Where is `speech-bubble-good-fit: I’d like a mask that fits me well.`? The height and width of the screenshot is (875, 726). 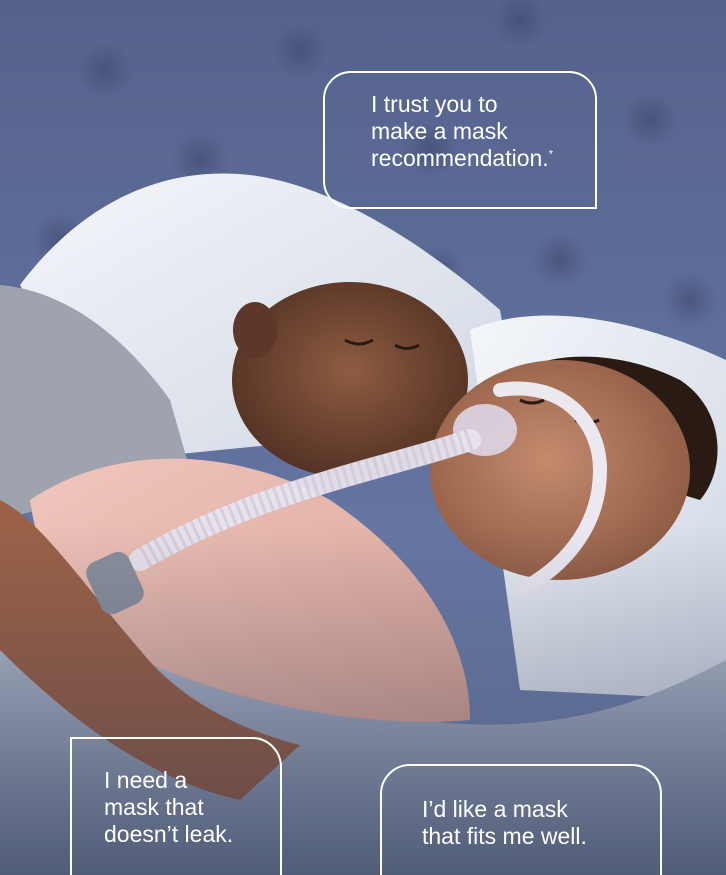
speech-bubble-good-fit: I’d like a mask that fits me well. is located at coordinates (521, 819).